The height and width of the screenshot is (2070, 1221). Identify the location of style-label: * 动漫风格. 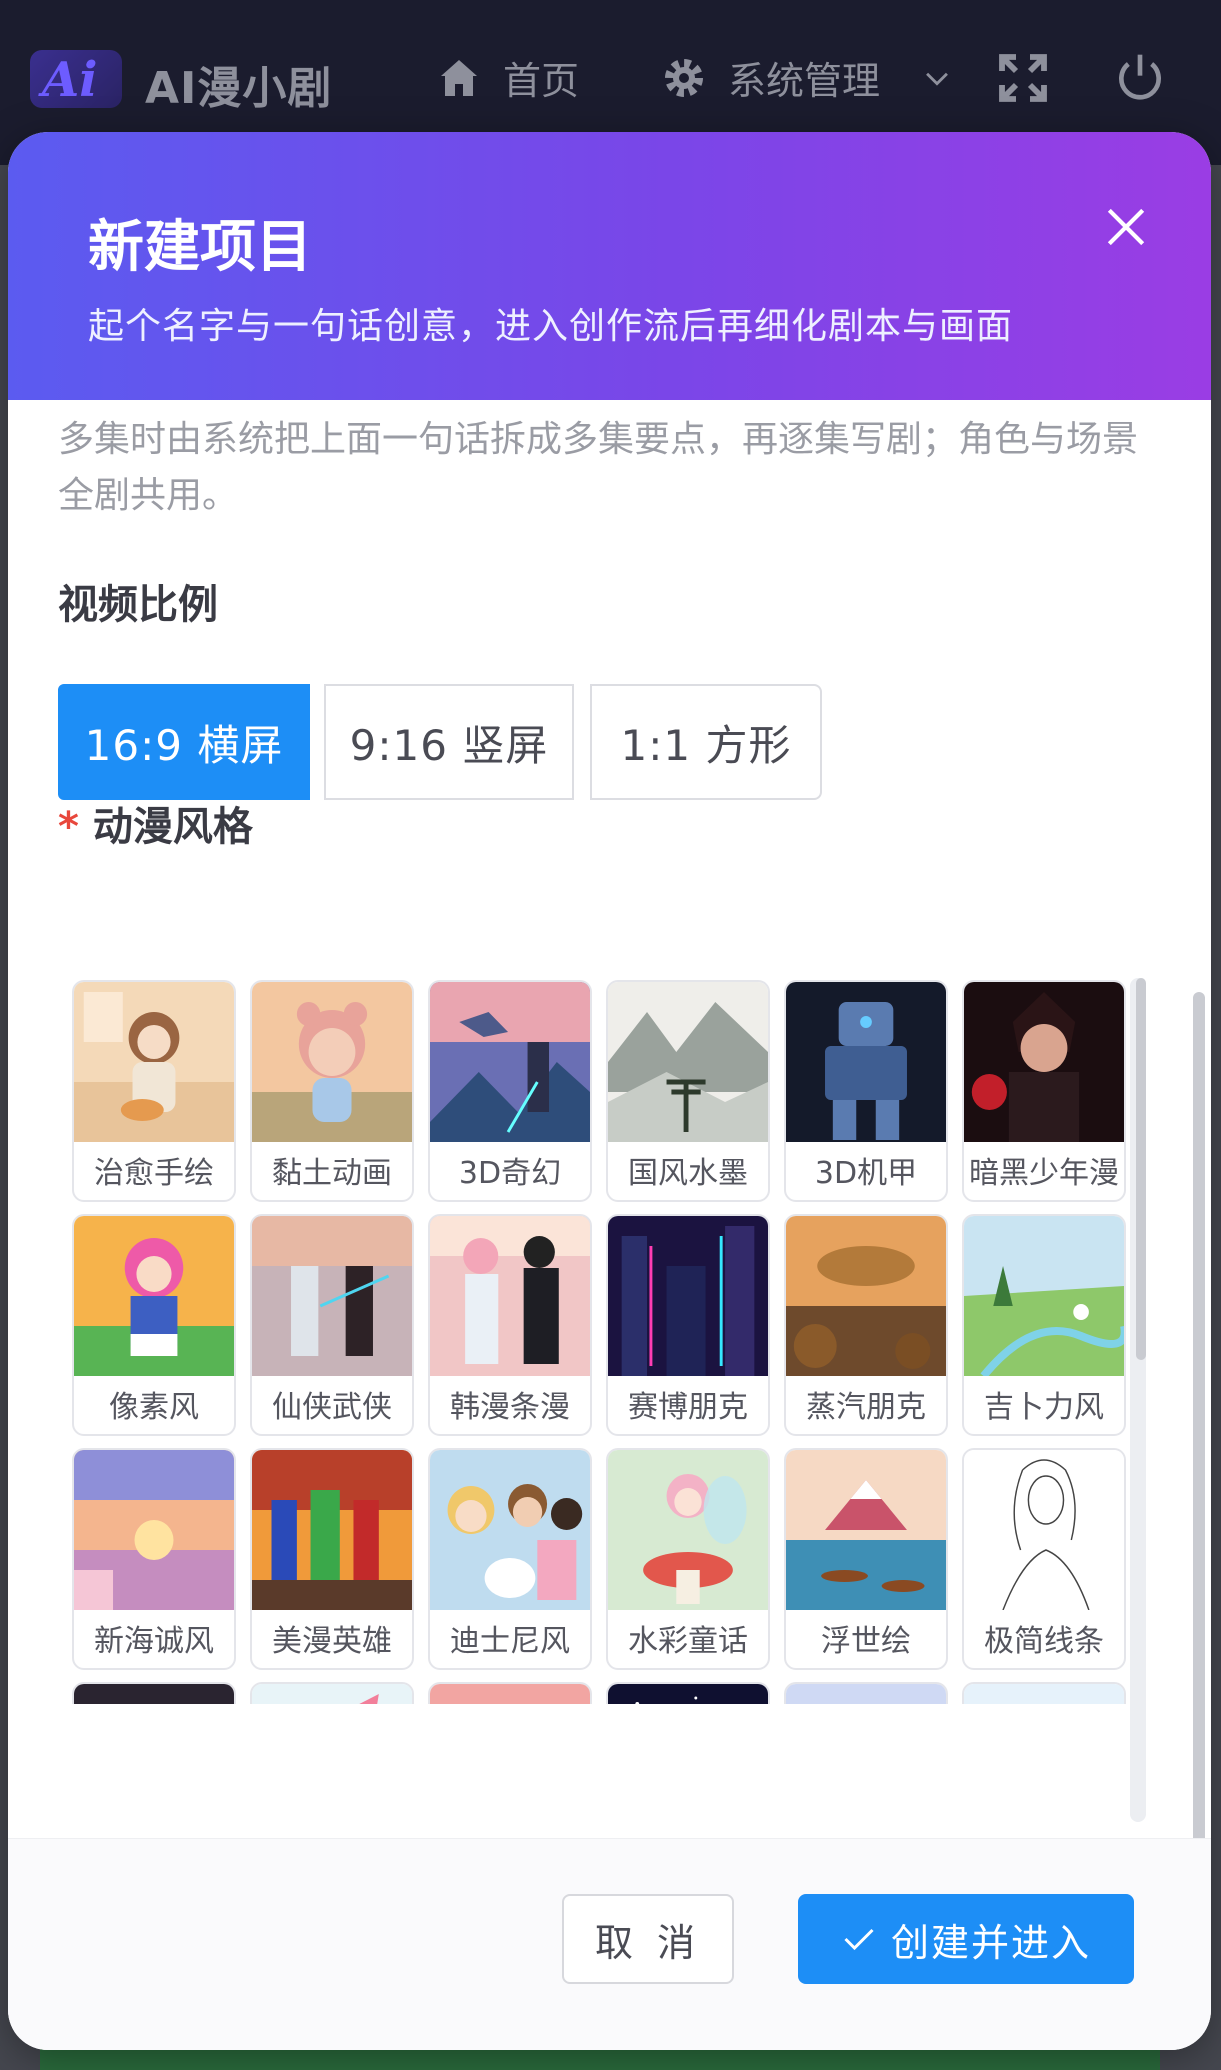
(155, 827).